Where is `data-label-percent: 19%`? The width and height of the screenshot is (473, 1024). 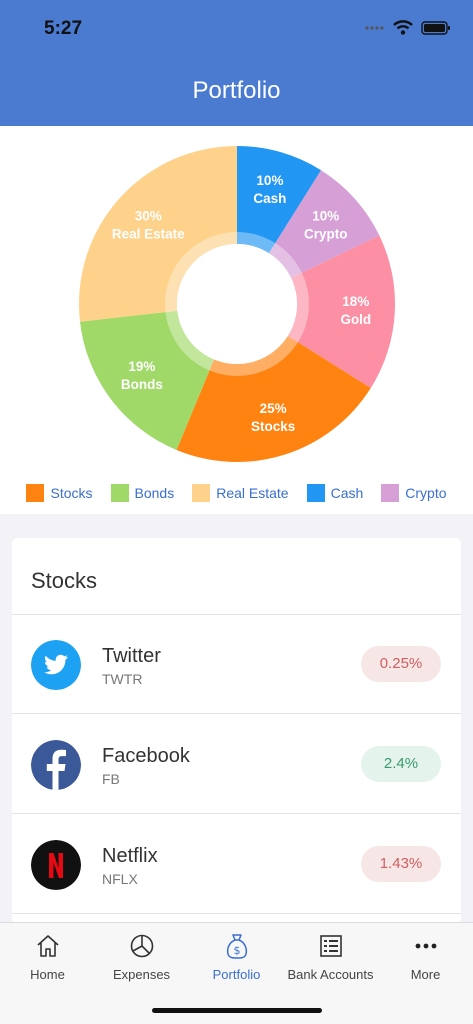
data-label-percent: 19% is located at coordinates (141, 366).